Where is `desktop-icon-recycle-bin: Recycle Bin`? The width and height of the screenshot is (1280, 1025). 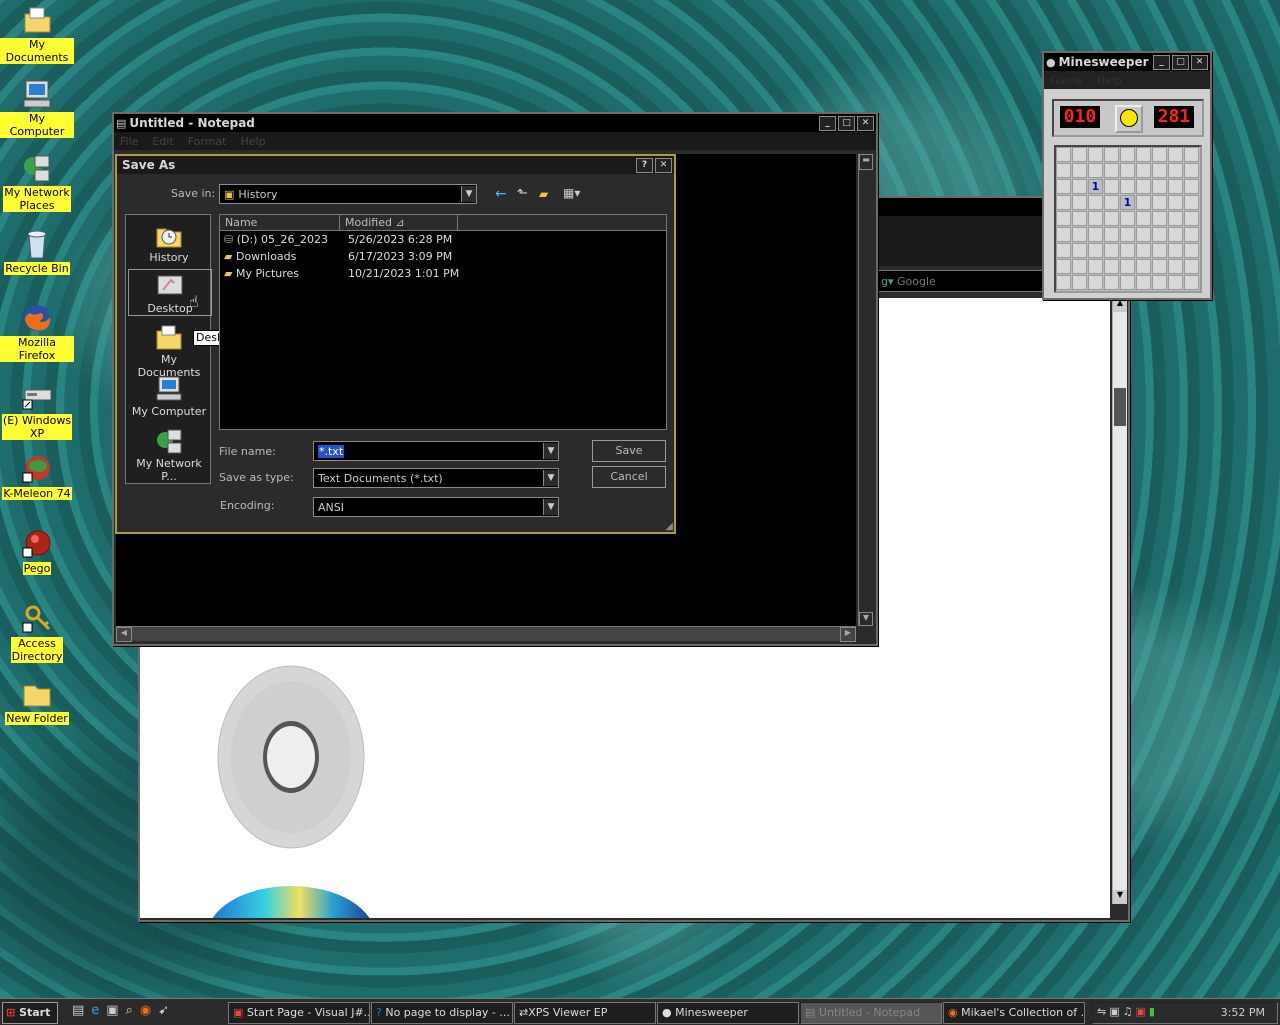 desktop-icon-recycle-bin: Recycle Bin is located at coordinates (37, 251).